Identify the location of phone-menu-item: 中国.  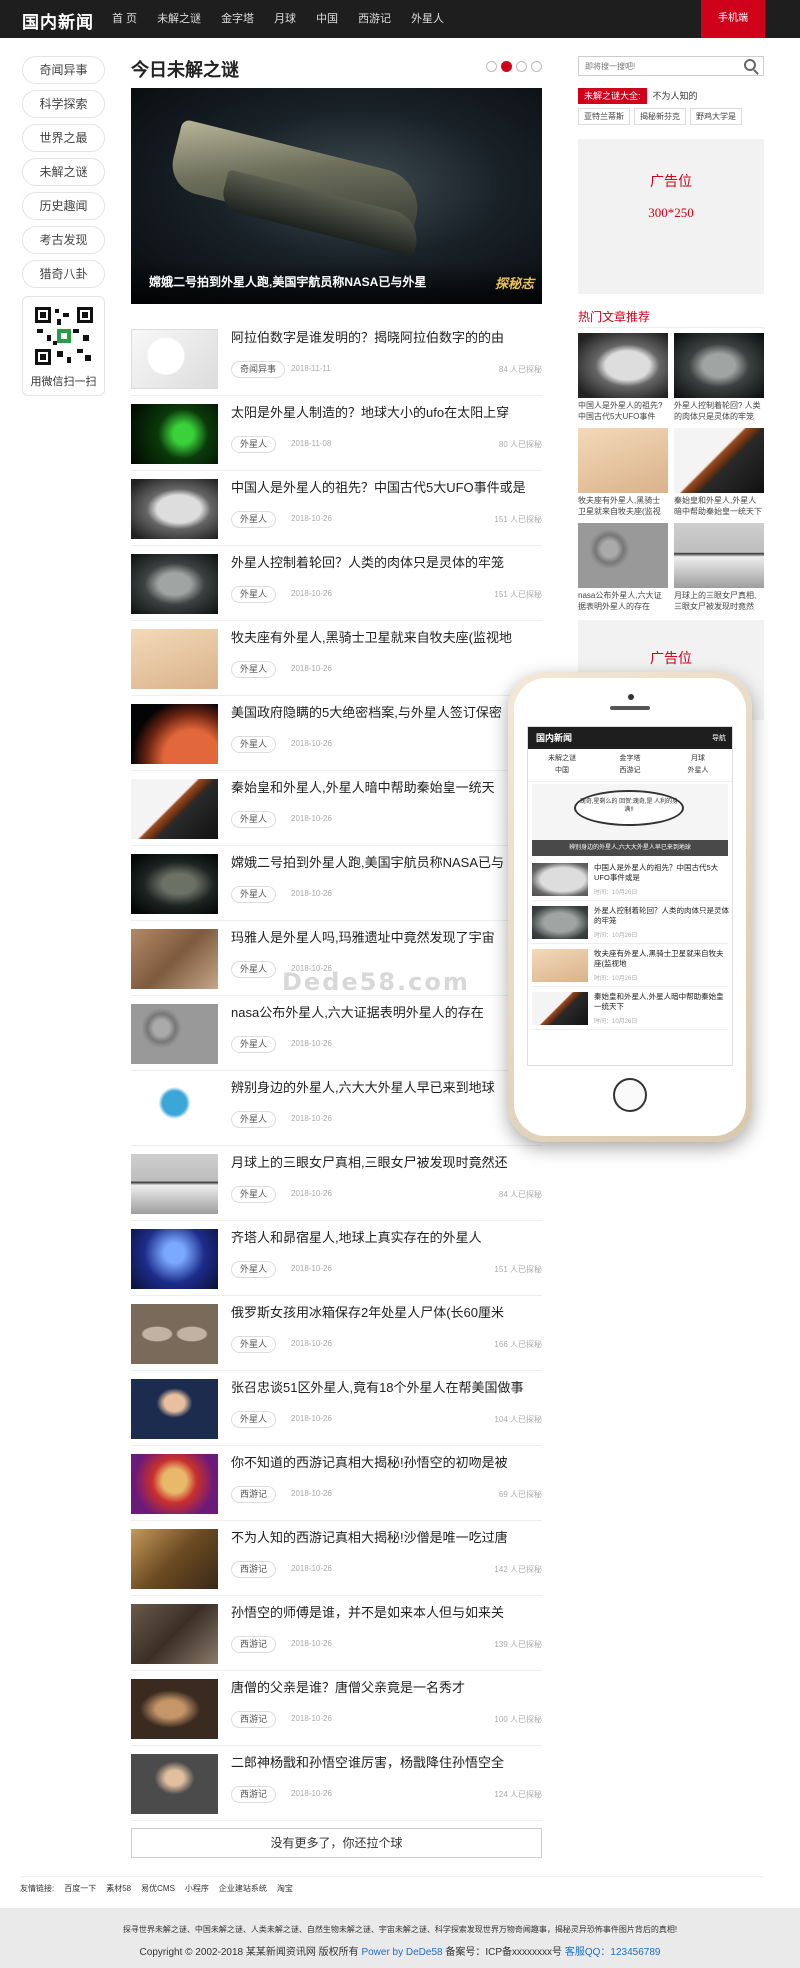
(562, 771).